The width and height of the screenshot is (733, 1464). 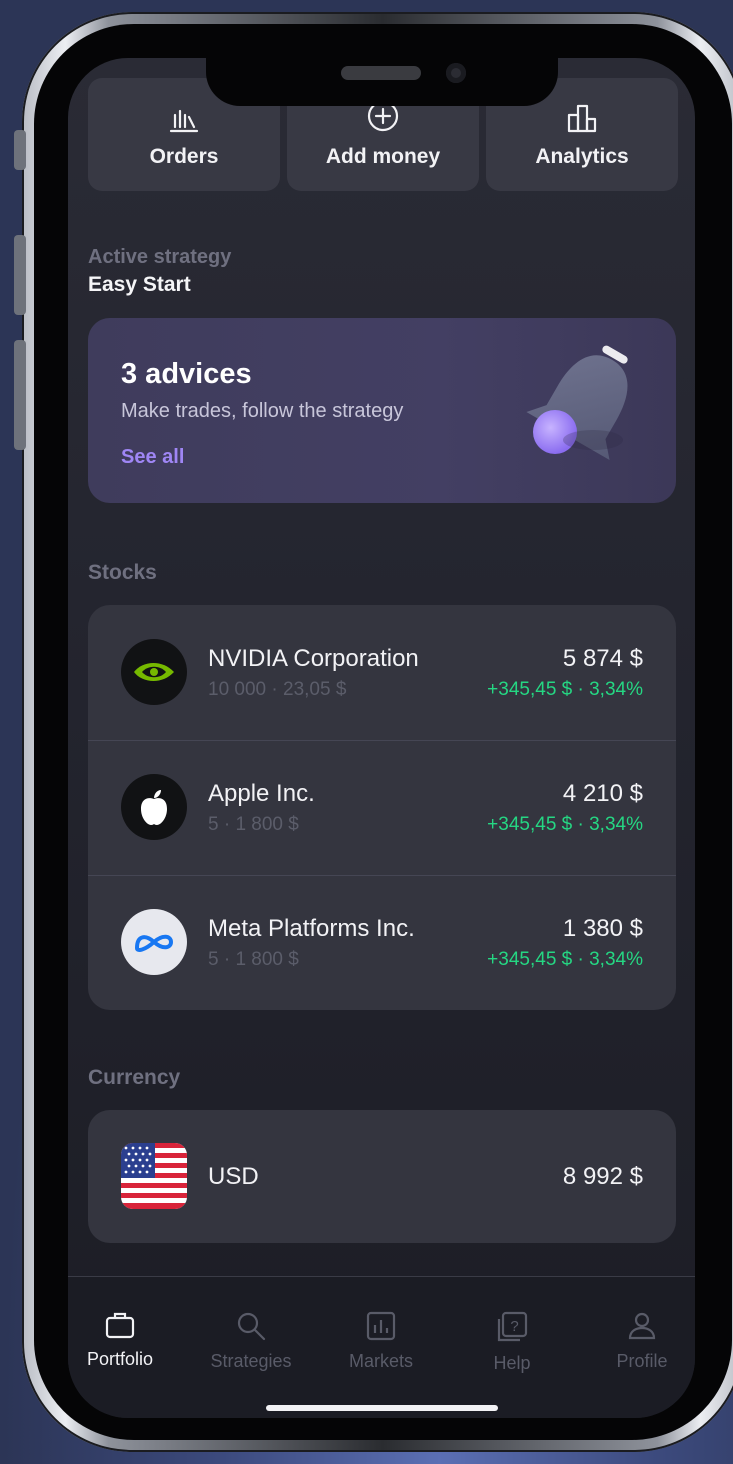 What do you see at coordinates (380, 1361) in the screenshot?
I see `tab-label: Markets` at bounding box center [380, 1361].